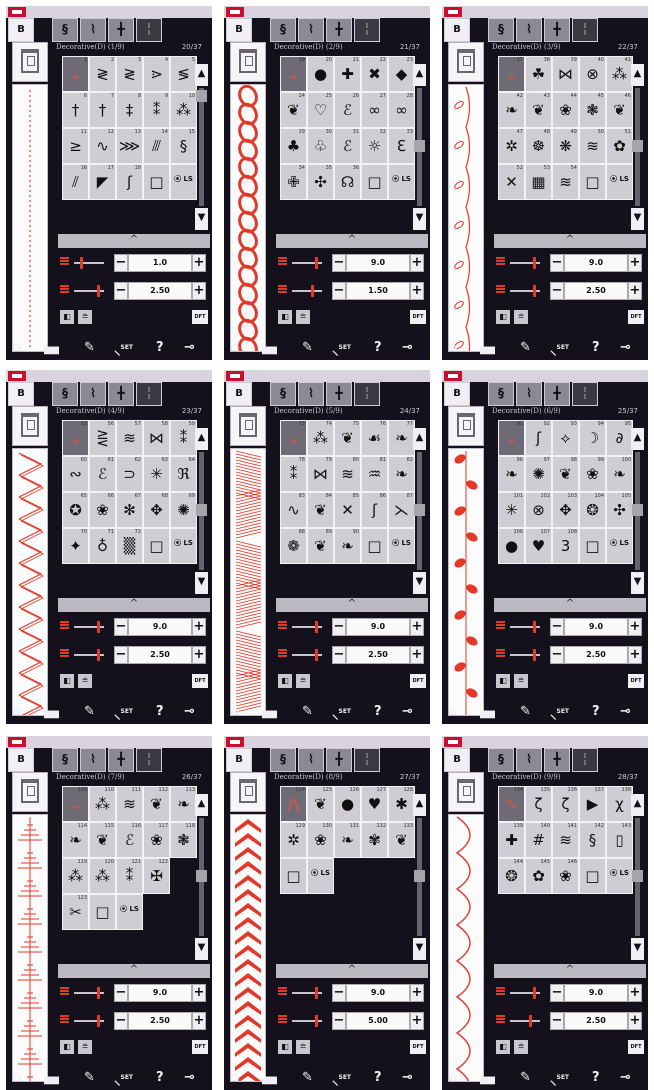 This screenshot has width=654, height=1090. Describe the element at coordinates (183, 110) in the screenshot. I see `stitch-button: 10 ⁂` at that location.